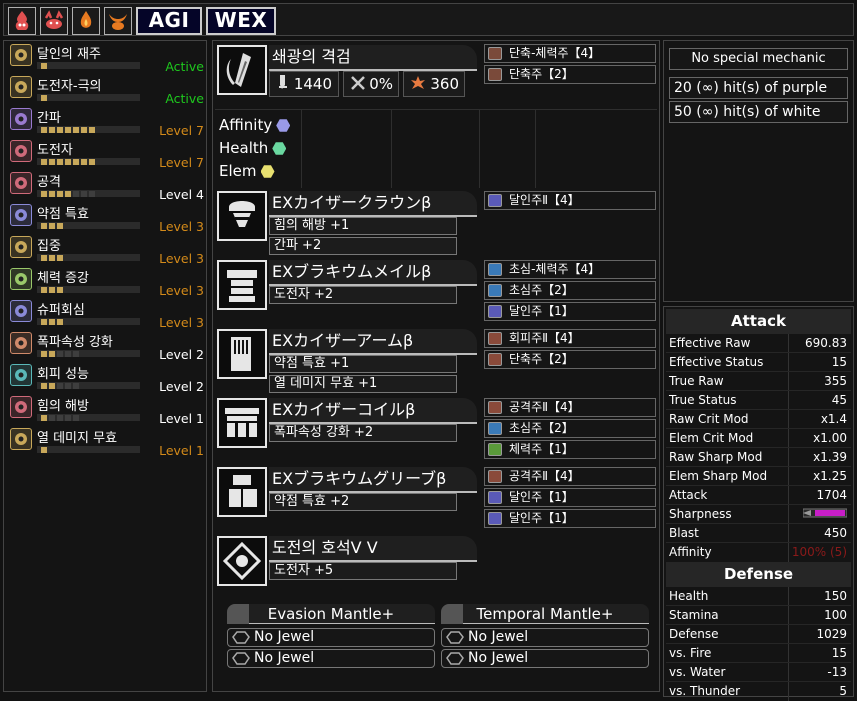 The width and height of the screenshot is (857, 701). I want to click on armor-name: EXブラキウムグリーブβ, so click(373, 480).